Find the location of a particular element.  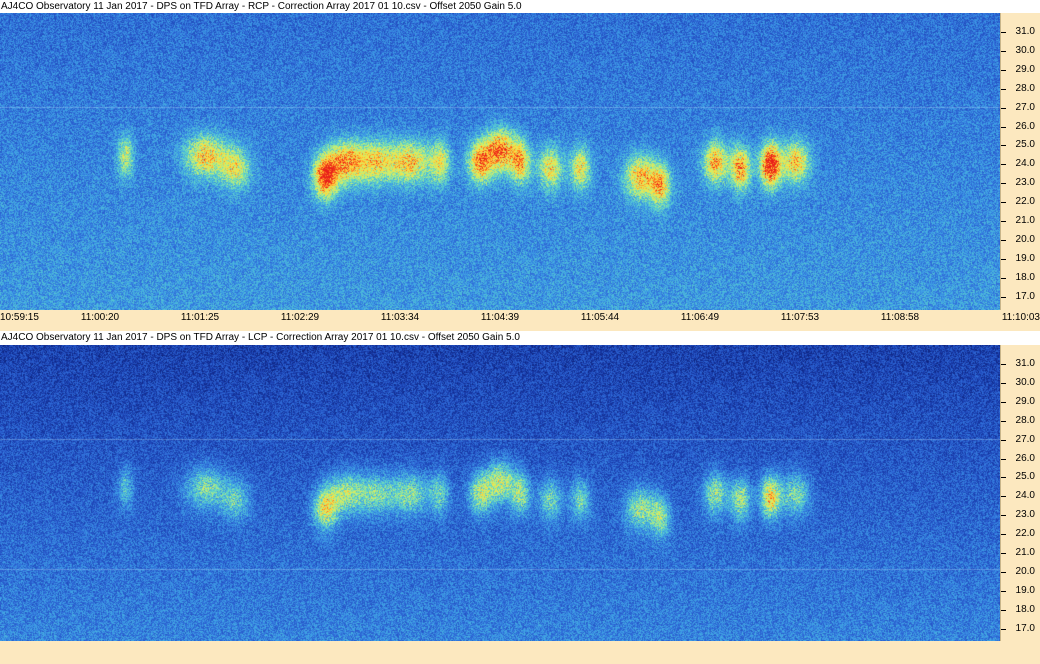

frequency-tick-label: 29.0 is located at coordinates (1025, 69).